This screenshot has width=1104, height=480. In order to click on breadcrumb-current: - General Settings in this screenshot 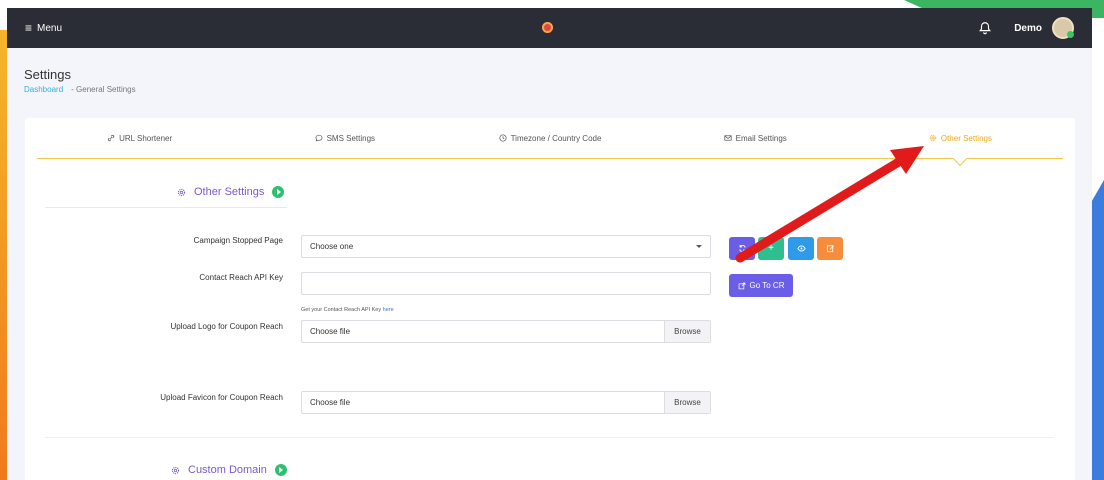, I will do `click(103, 89)`.